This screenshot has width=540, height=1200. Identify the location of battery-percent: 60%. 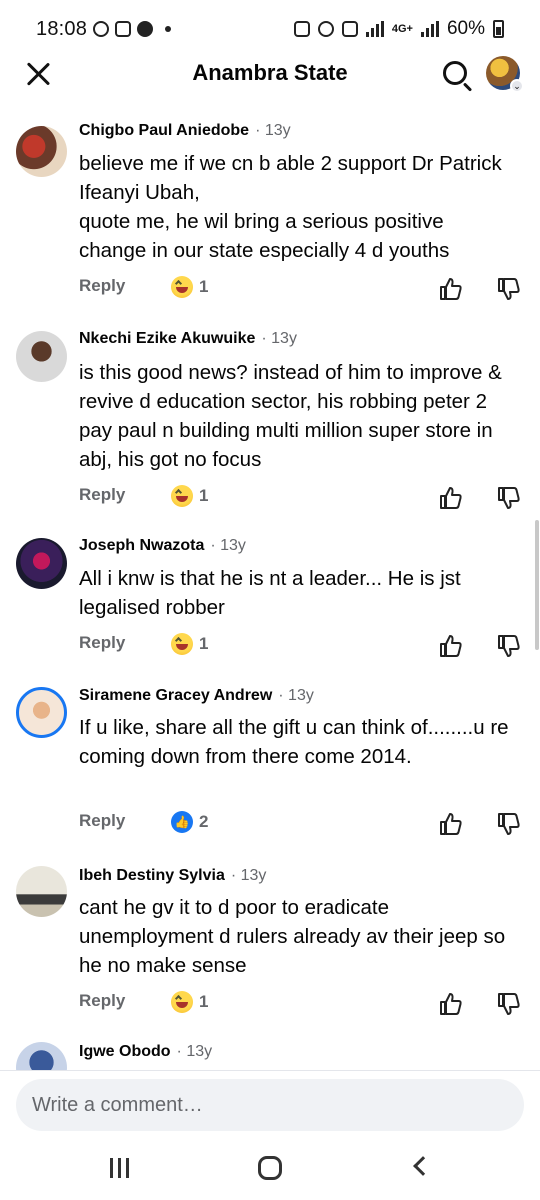
(465, 28).